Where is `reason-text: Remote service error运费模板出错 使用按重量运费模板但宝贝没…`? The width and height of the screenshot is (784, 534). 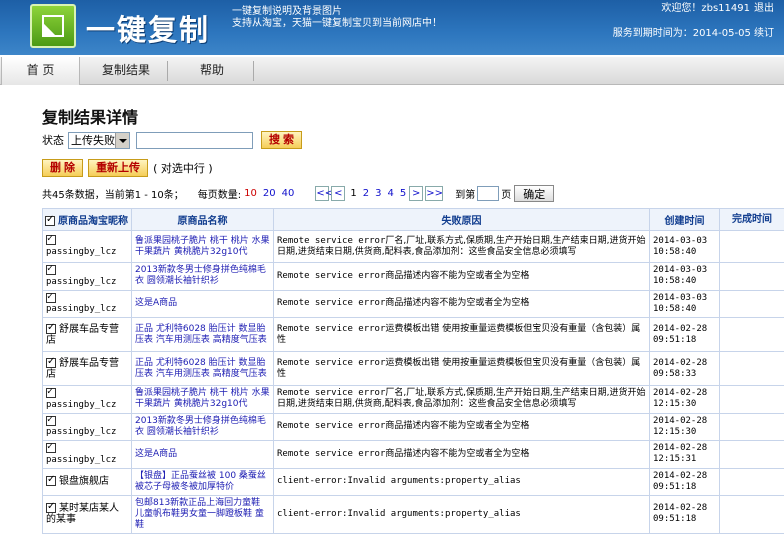 reason-text: Remote service error运费模板出错 使用按重量运费模板但宝贝没… is located at coordinates (458, 368).